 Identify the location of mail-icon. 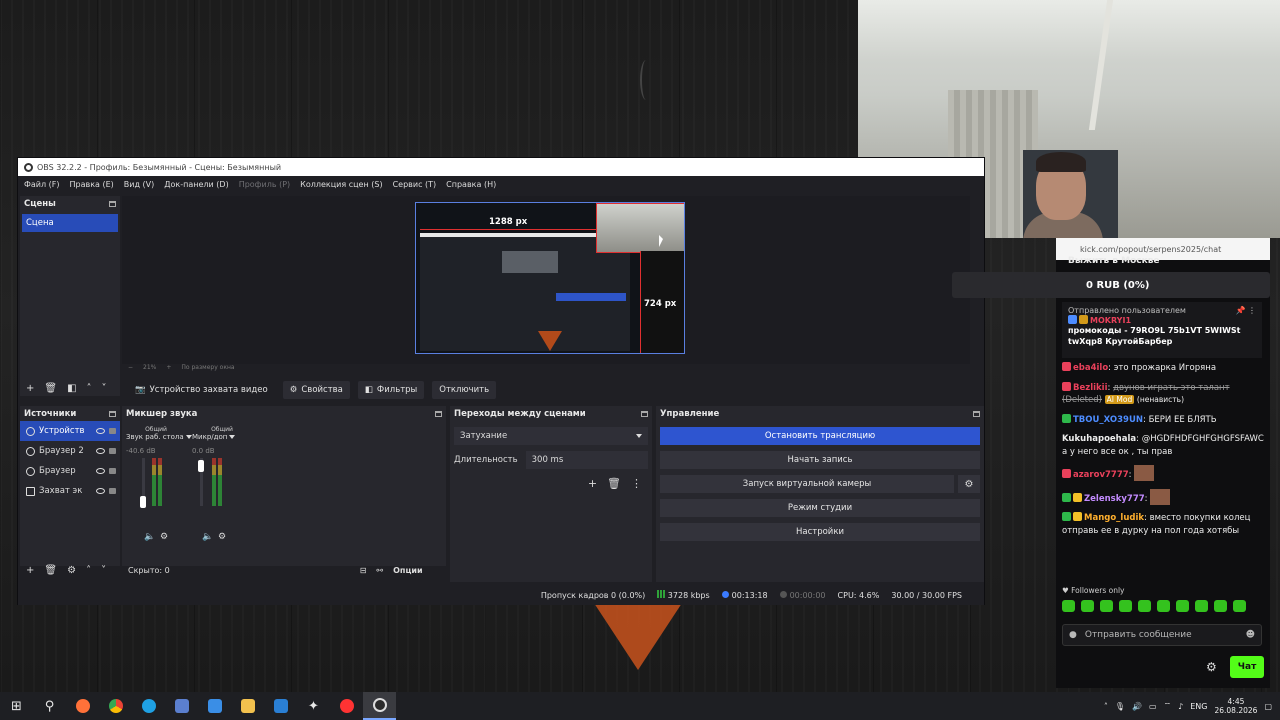
(280, 706).